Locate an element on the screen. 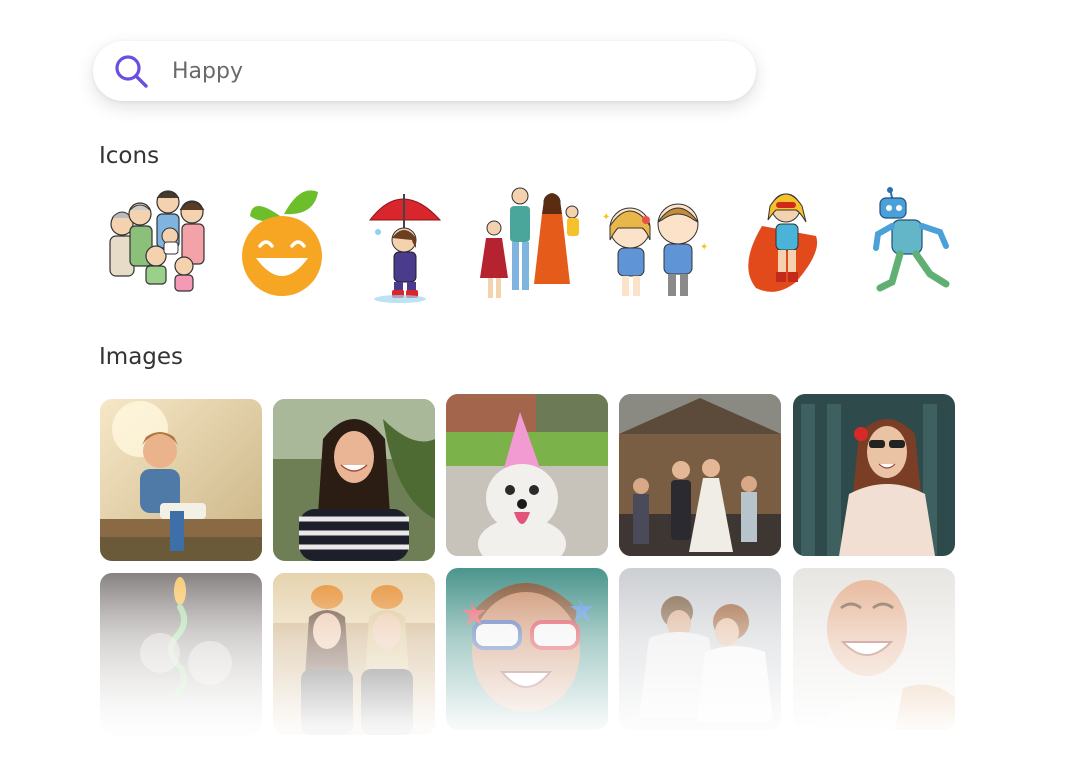 Image resolution: width=1073 pixels, height=779 pixels. search-bar is located at coordinates (424, 71).